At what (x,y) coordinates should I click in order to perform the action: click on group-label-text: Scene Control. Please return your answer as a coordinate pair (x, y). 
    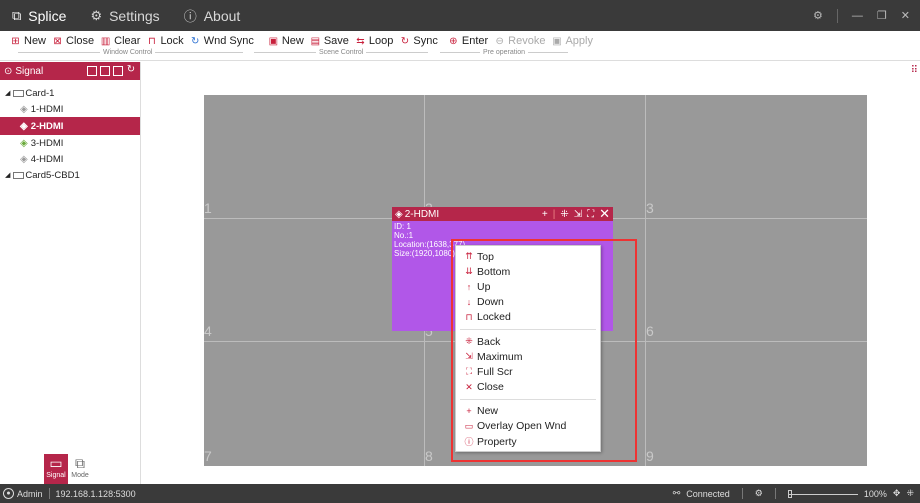
    Looking at the image, I should click on (341, 52).